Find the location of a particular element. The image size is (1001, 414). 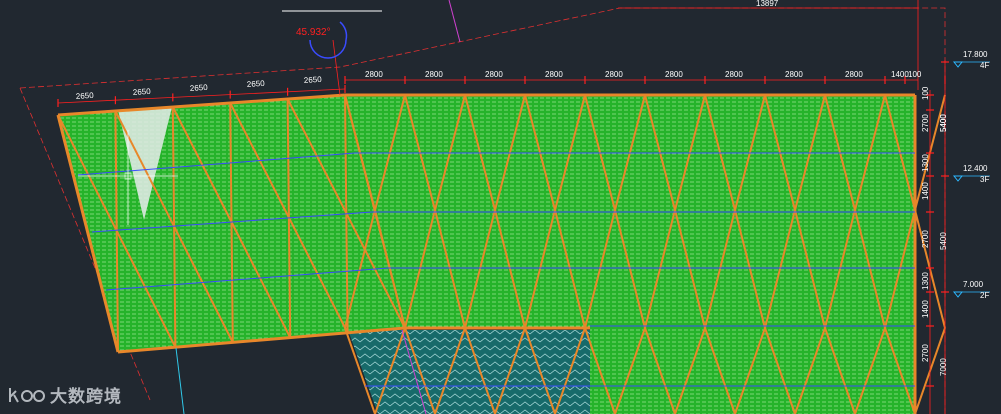

total-dimension-text: 13897 is located at coordinates (767, 4).